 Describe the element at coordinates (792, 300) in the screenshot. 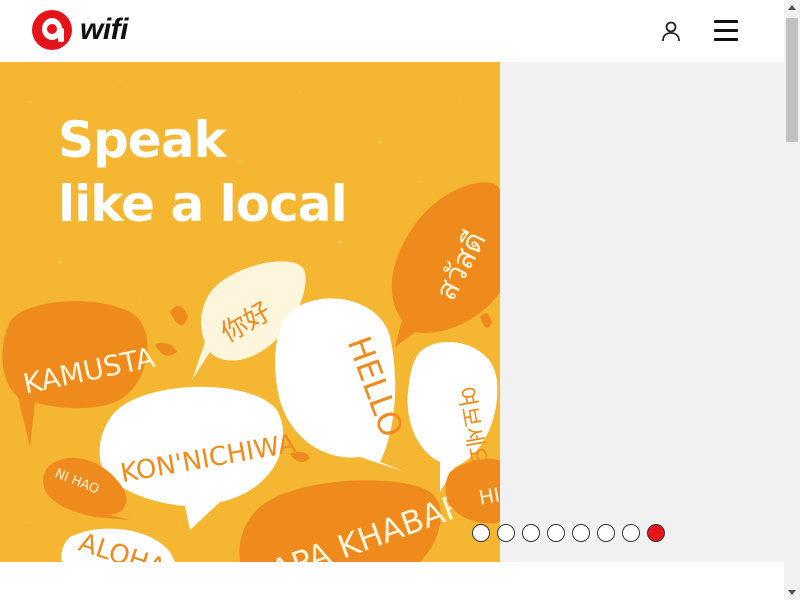

I see `vertical-scrollbar` at that location.